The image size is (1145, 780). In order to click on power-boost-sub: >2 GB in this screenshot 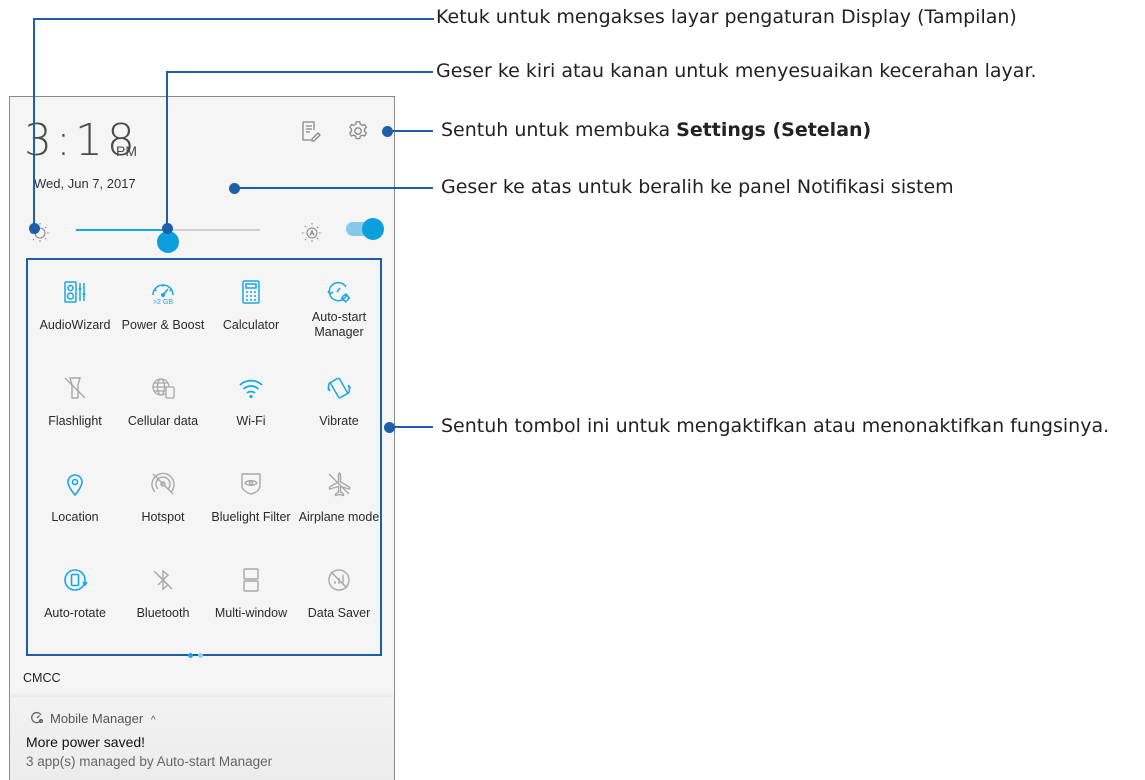, I will do `click(163, 302)`.